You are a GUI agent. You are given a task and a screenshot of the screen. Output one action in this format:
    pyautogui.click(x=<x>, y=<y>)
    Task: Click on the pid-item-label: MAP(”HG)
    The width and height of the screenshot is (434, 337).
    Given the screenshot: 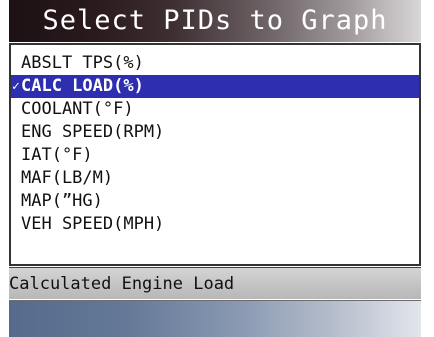 What is the action you would take?
    pyautogui.click(x=62, y=201)
    